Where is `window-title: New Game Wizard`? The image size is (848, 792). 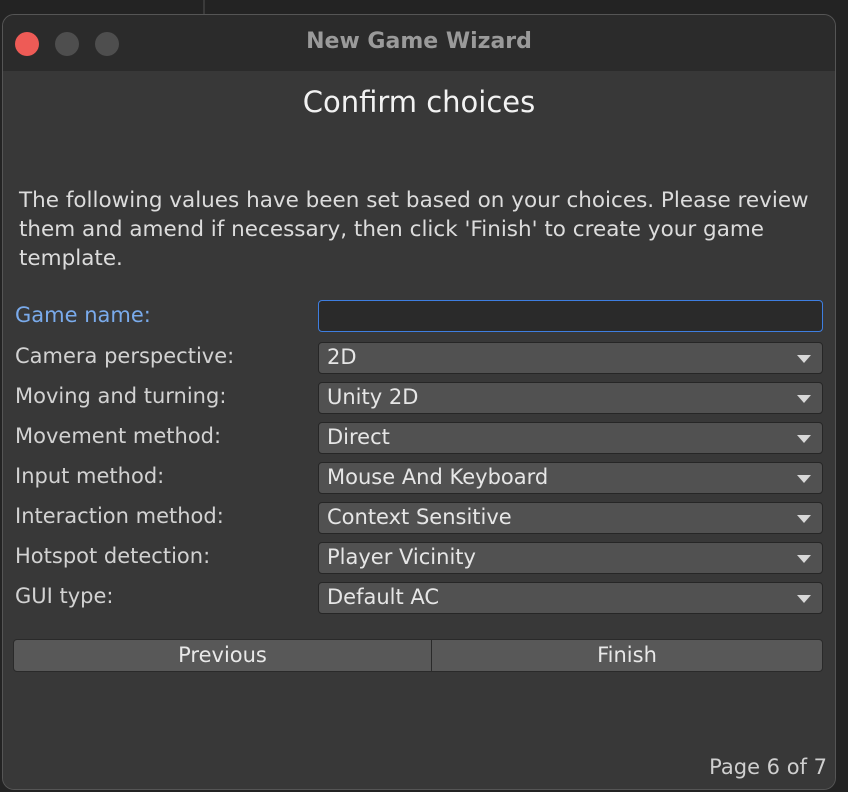
window-title: New Game Wizard is located at coordinates (419, 41).